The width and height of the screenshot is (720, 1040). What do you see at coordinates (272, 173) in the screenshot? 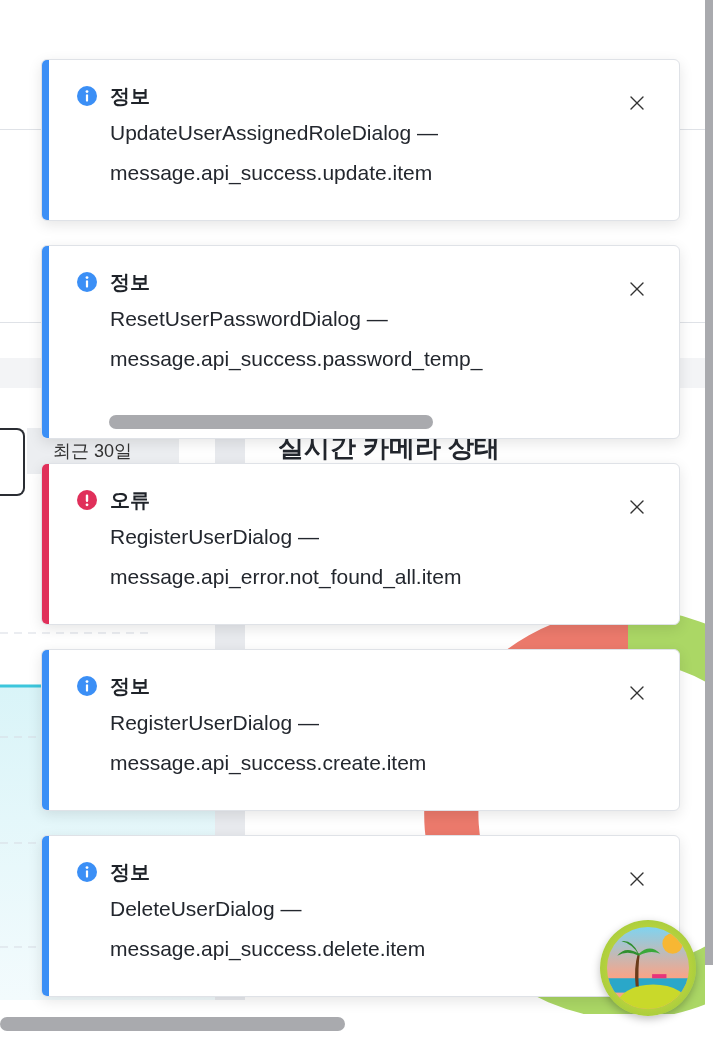
I see `toast-message: message.api_success.update.item` at bounding box center [272, 173].